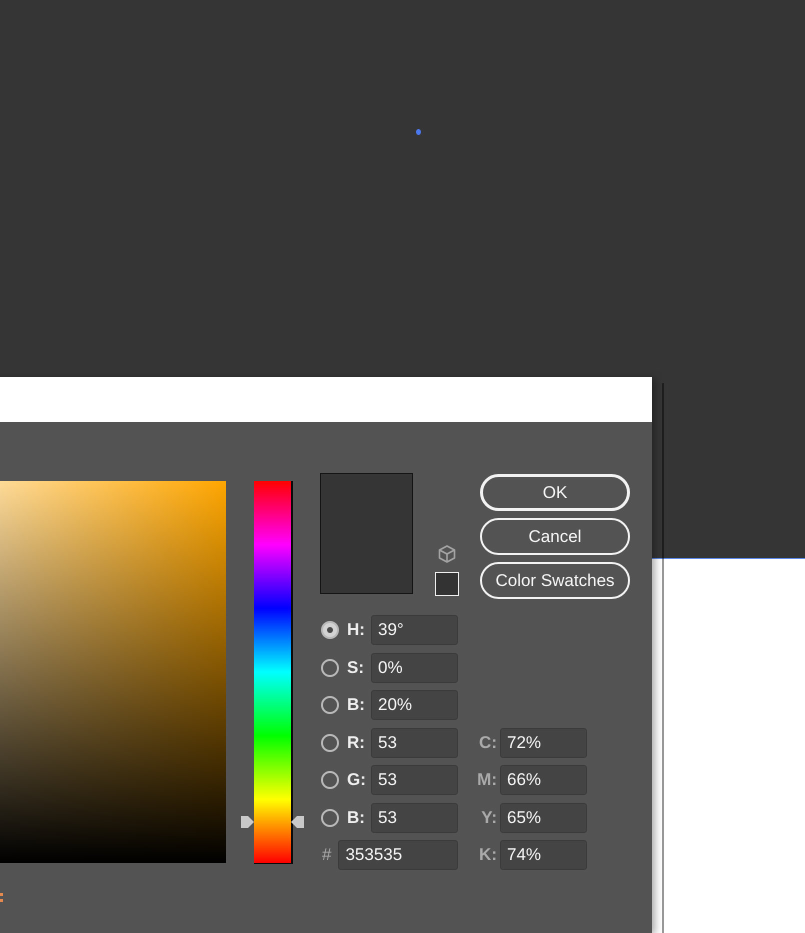  I want to click on saturation-field: 0%, so click(414, 667).